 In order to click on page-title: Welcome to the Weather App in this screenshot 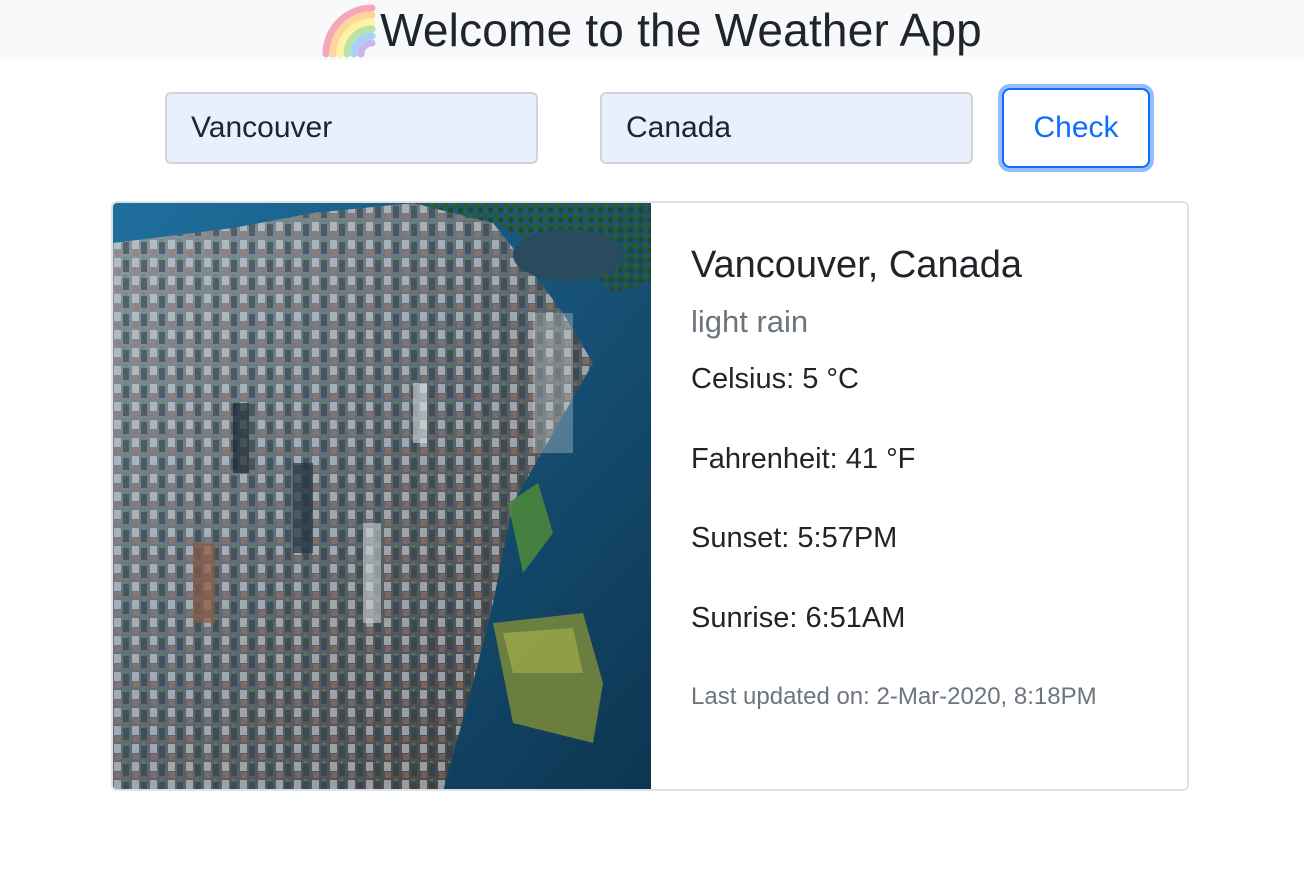, I will do `click(681, 30)`.